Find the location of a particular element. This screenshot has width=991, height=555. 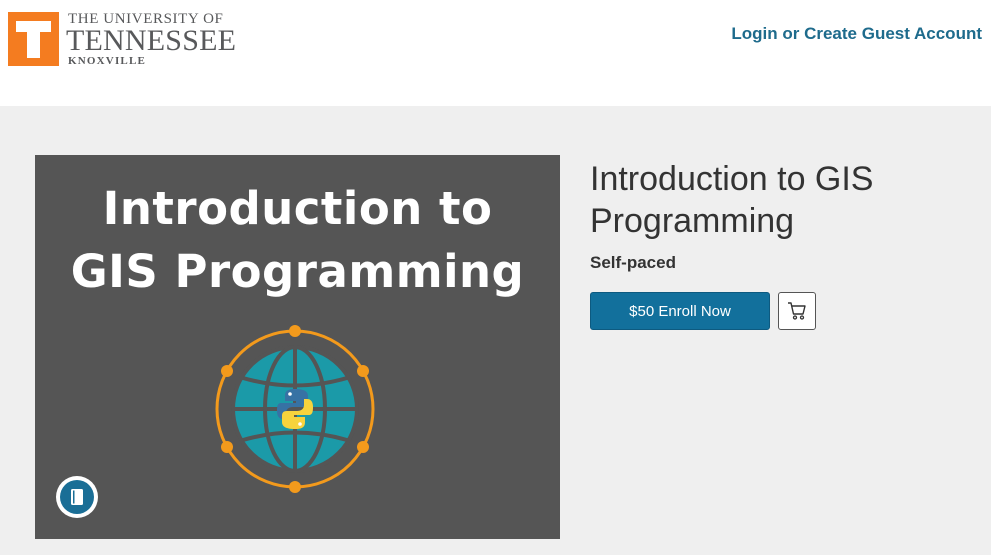

hero-title-line-2: GIS Programming is located at coordinates (297, 271).